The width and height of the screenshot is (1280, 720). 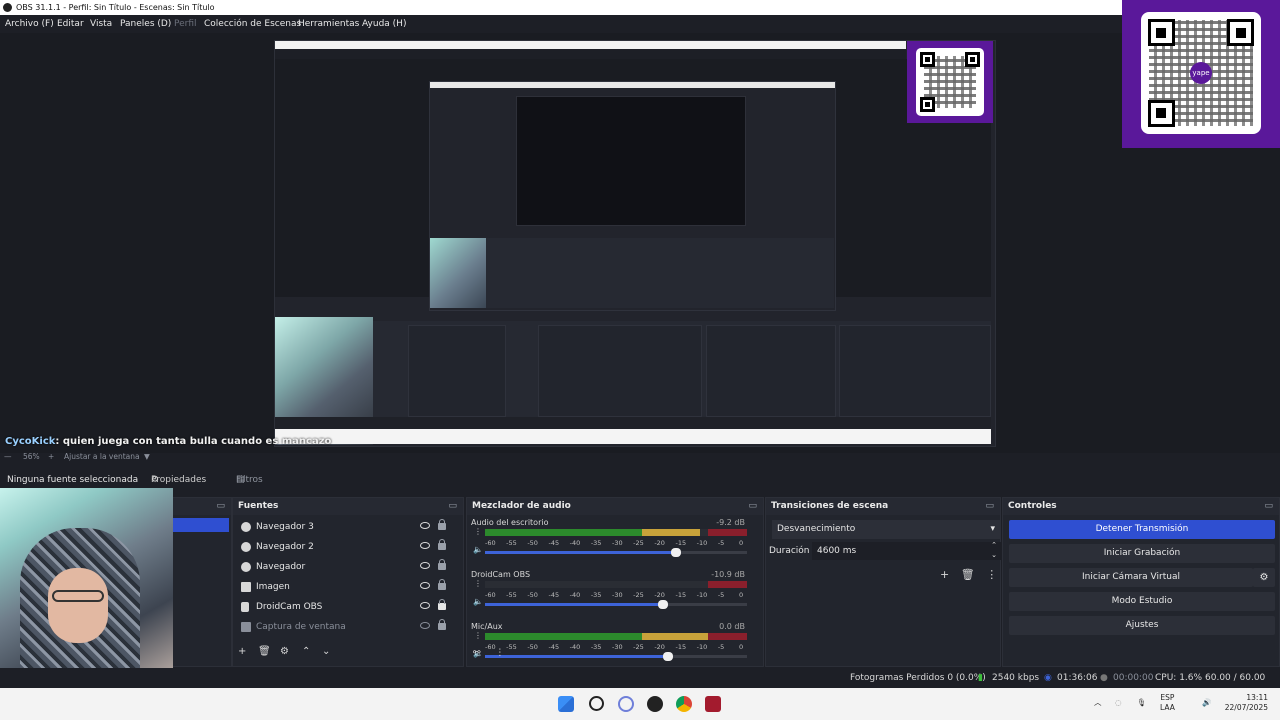 What do you see at coordinates (684, 704) in the screenshot?
I see `chrome-icon` at bounding box center [684, 704].